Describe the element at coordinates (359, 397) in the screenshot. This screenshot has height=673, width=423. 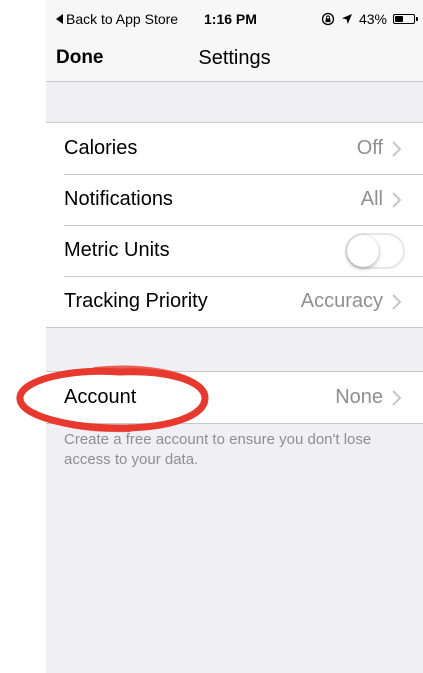
I see `row-value: None` at that location.